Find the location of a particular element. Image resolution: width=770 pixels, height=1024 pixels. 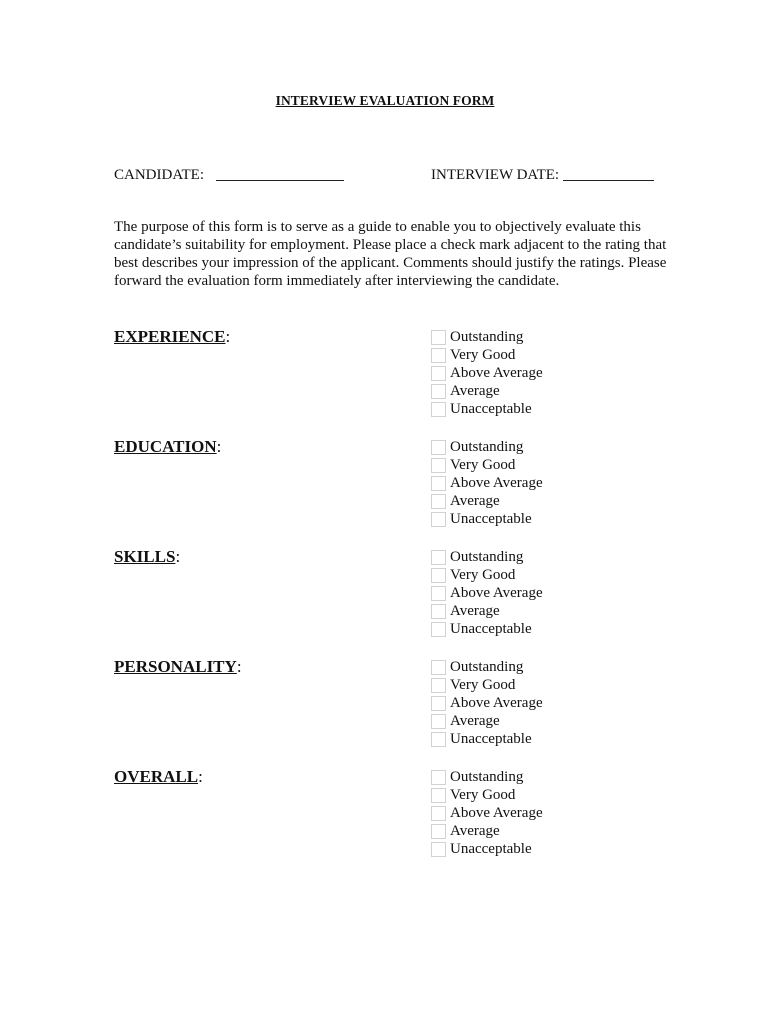

section-name: EXPERIENCE is located at coordinates (170, 336).